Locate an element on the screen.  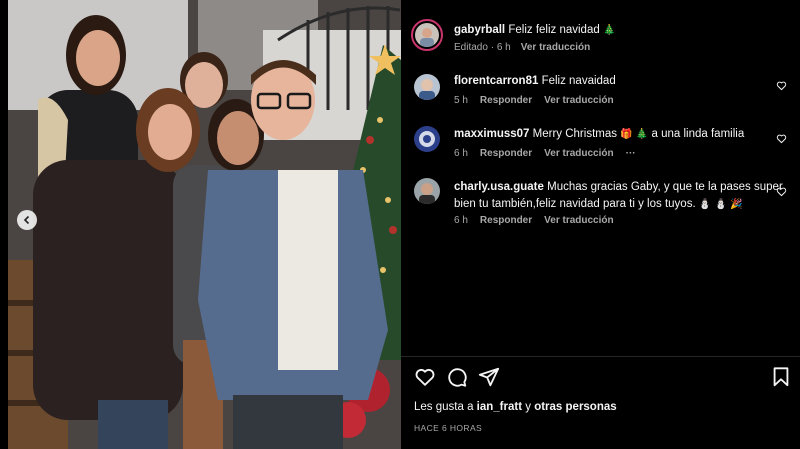
caption-meta: Editado · 6 h Ver traducción is located at coordinates (522, 47).